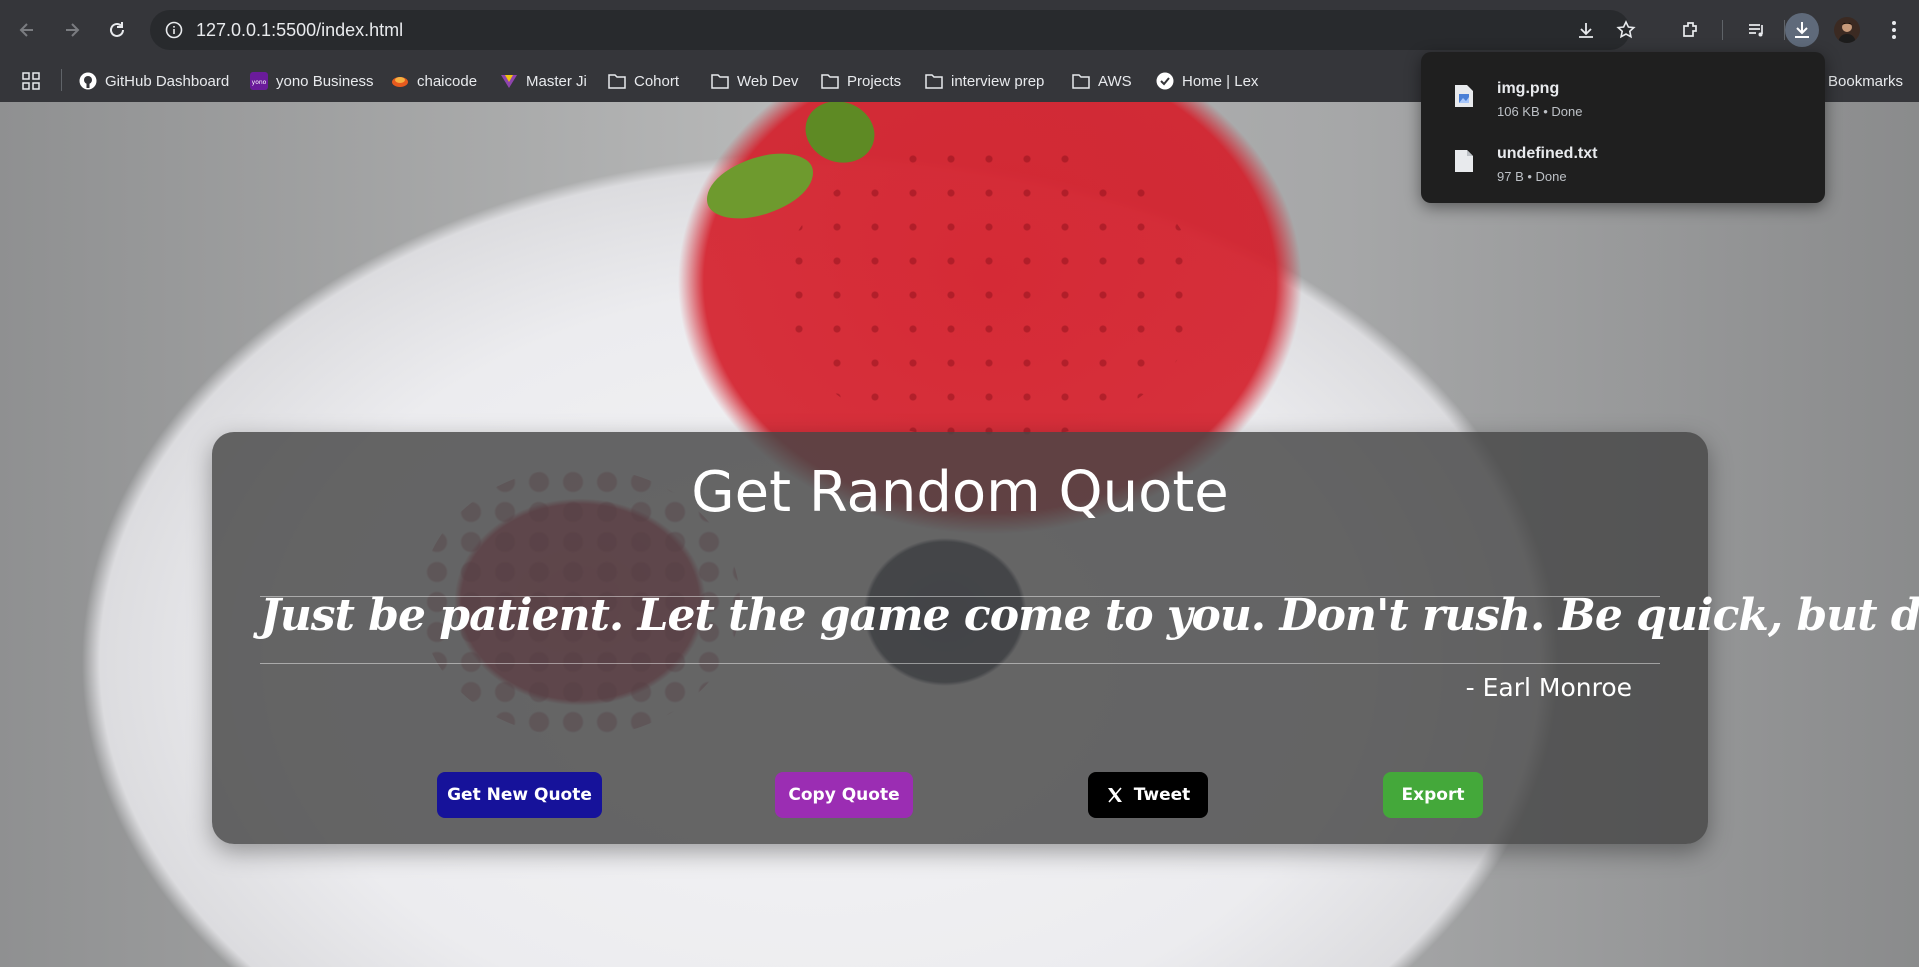 This screenshot has width=1919, height=967. I want to click on yono-icon: yono, so click(259, 81).